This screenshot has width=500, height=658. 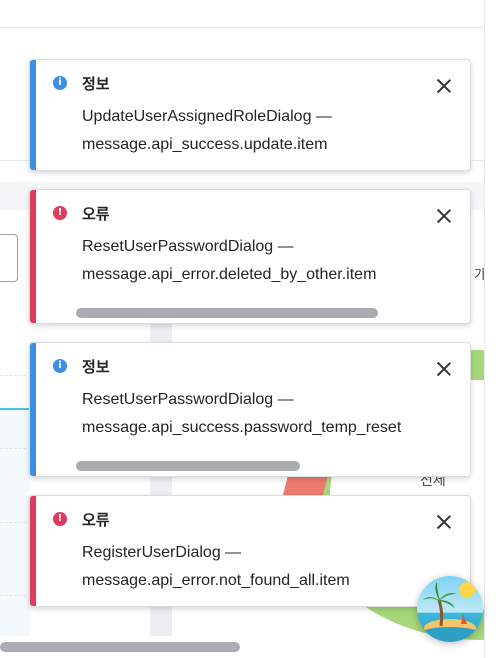 I want to click on toast-message-line: UpdateUserAssignedRoleDialog —, so click(x=207, y=116).